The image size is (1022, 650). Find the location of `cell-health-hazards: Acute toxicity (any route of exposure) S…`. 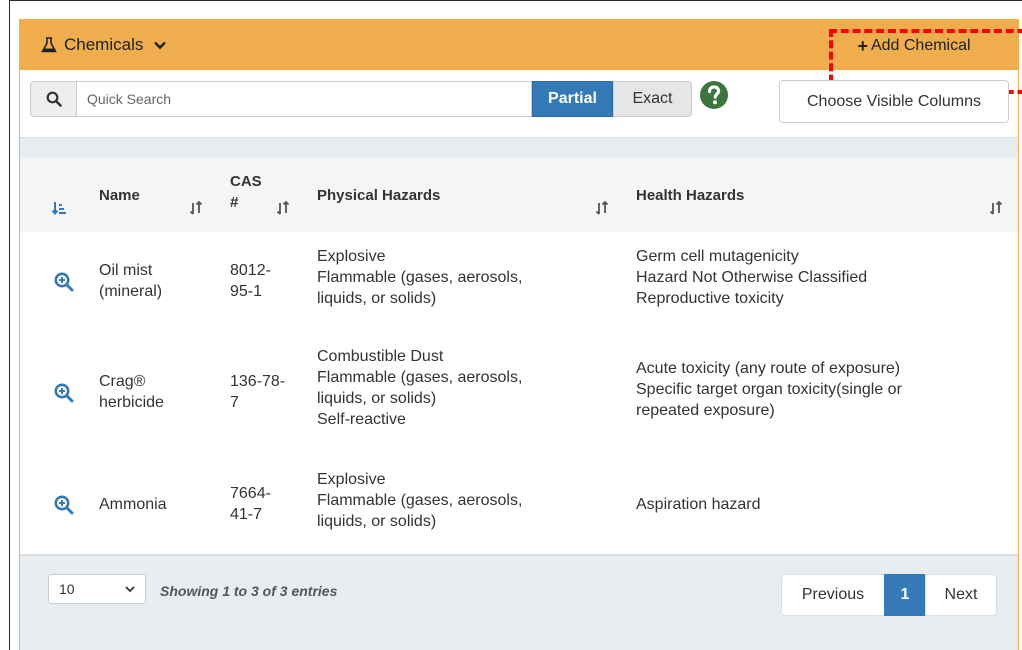

cell-health-hazards: Acute toxicity (any route of exposure) S… is located at coordinates (769, 389).